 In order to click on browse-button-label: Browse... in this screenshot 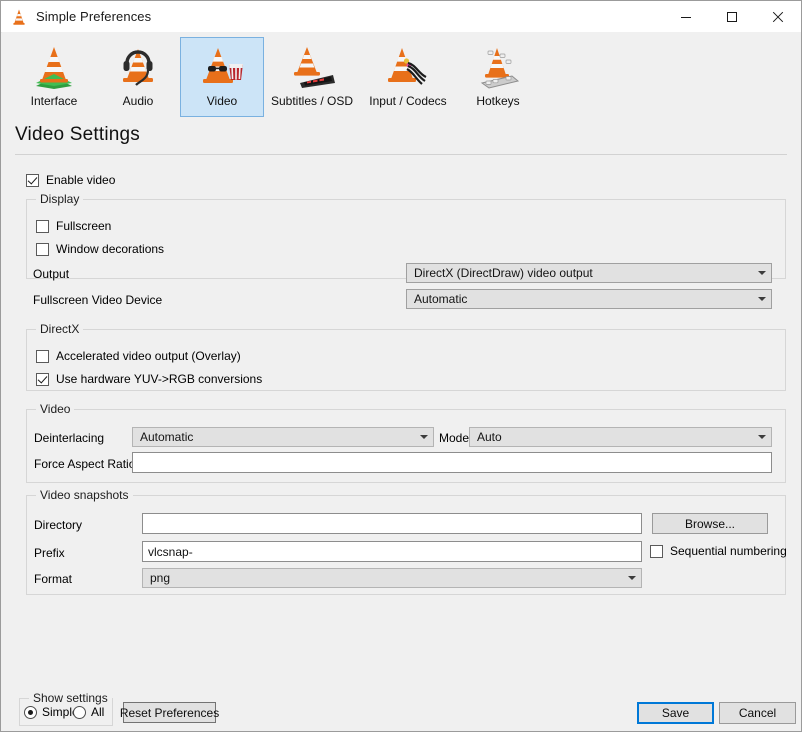, I will do `click(709, 523)`.